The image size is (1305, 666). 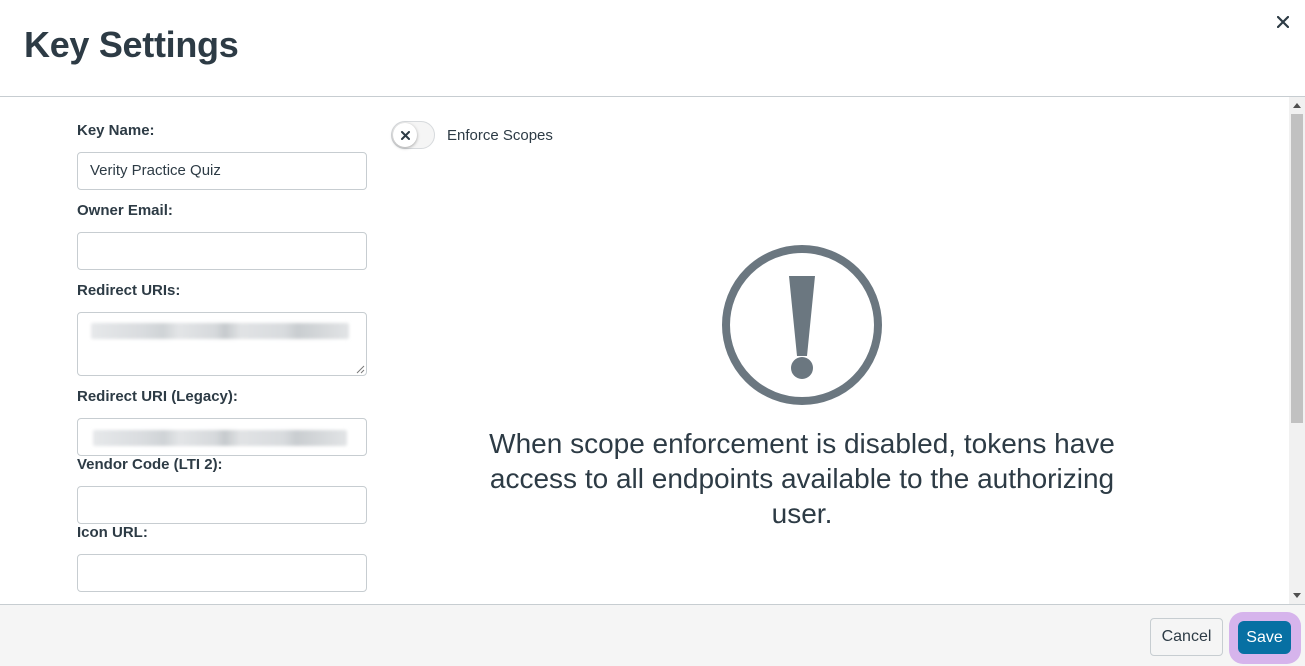 What do you see at coordinates (129, 290) in the screenshot?
I see `redirect-uris-label: Redirect URIs:` at bounding box center [129, 290].